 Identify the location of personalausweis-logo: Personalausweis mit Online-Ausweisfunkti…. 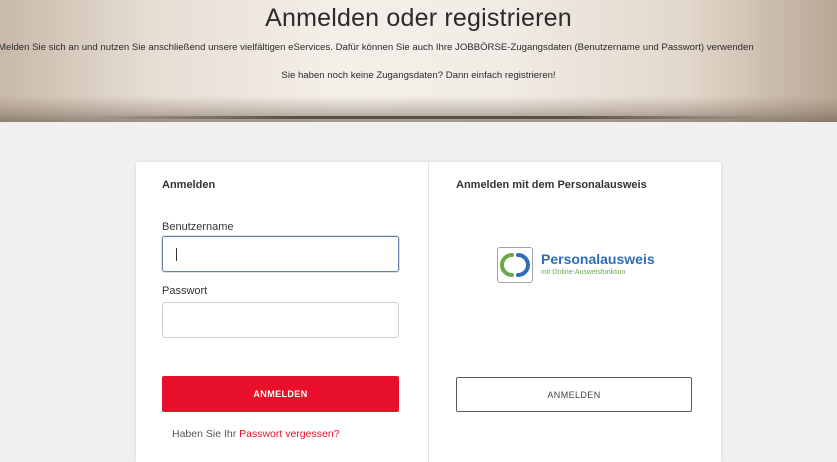
(582, 266).